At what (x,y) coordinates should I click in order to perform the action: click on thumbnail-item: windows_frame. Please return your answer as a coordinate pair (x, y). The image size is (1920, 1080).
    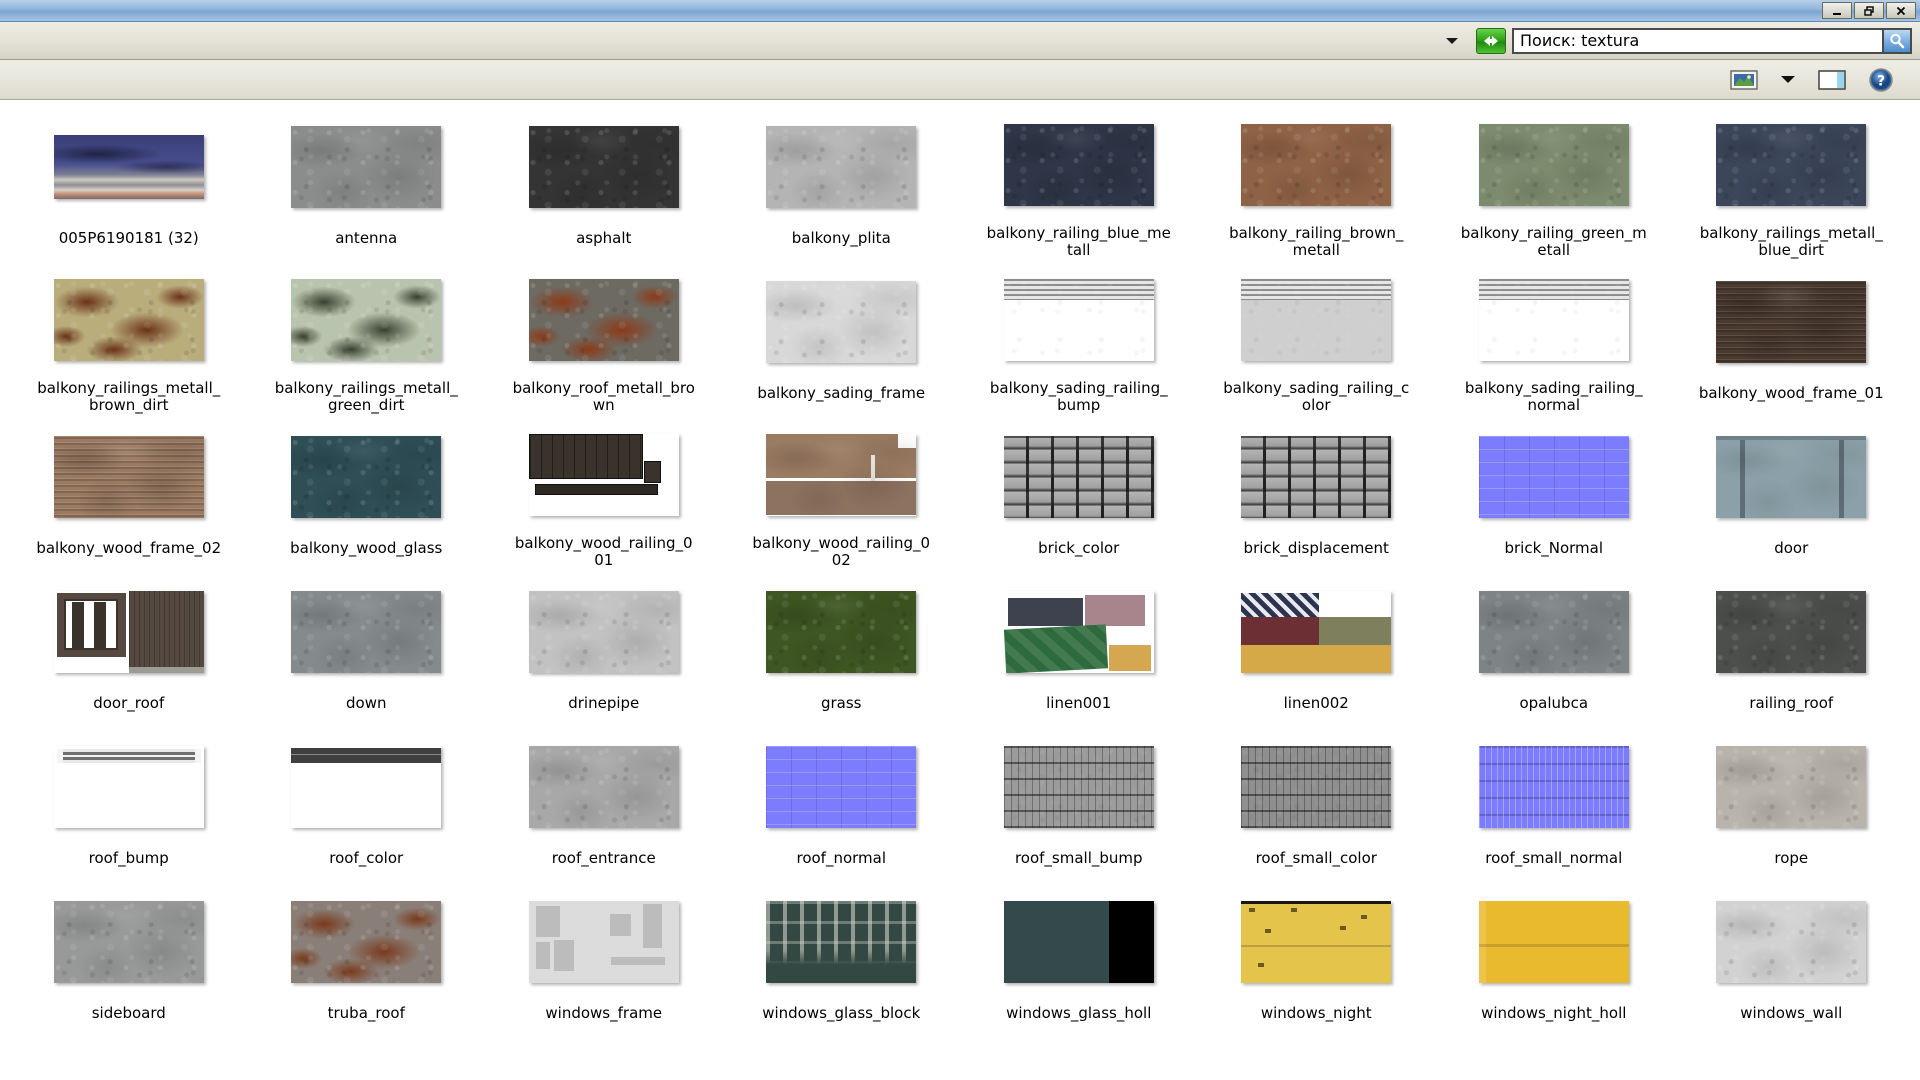
    Looking at the image, I should click on (604, 956).